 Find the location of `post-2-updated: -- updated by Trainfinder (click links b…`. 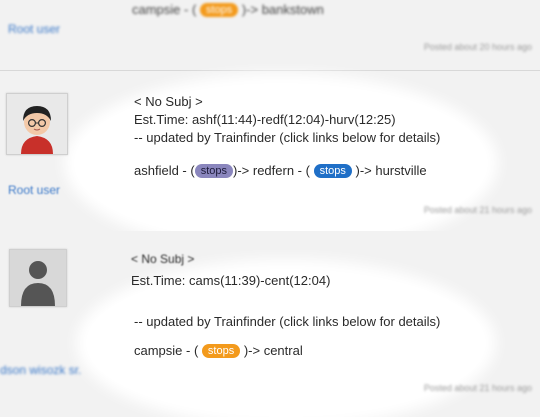

post-2-updated: -- updated by Trainfinder (click links b… is located at coordinates (287, 137).